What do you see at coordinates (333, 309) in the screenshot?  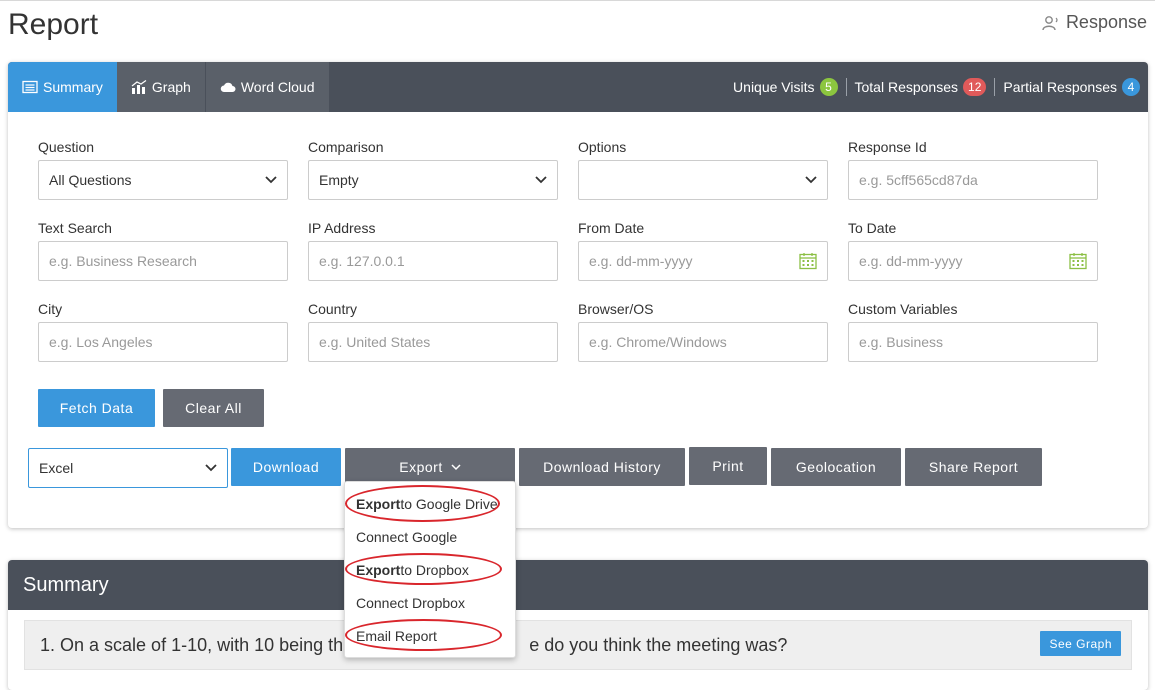 I see `country-label: Country` at bounding box center [333, 309].